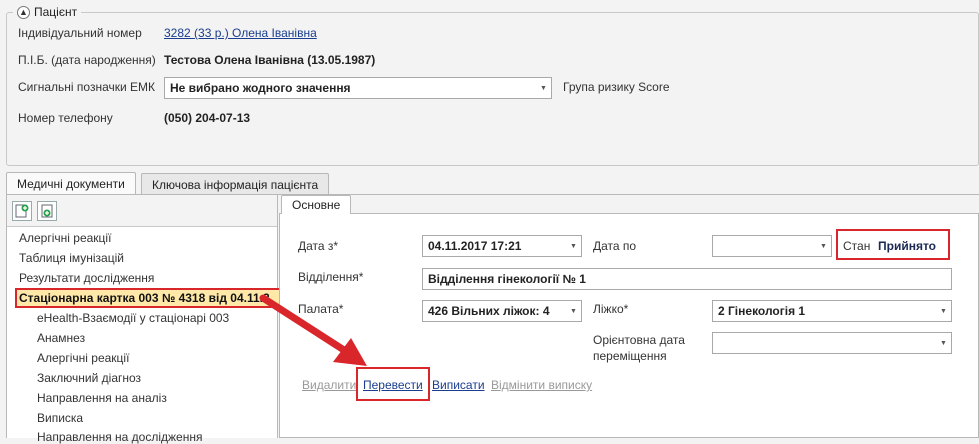  What do you see at coordinates (475, 246) in the screenshot?
I see `date-from-value: 04.11.2017 17:21` at bounding box center [475, 246].